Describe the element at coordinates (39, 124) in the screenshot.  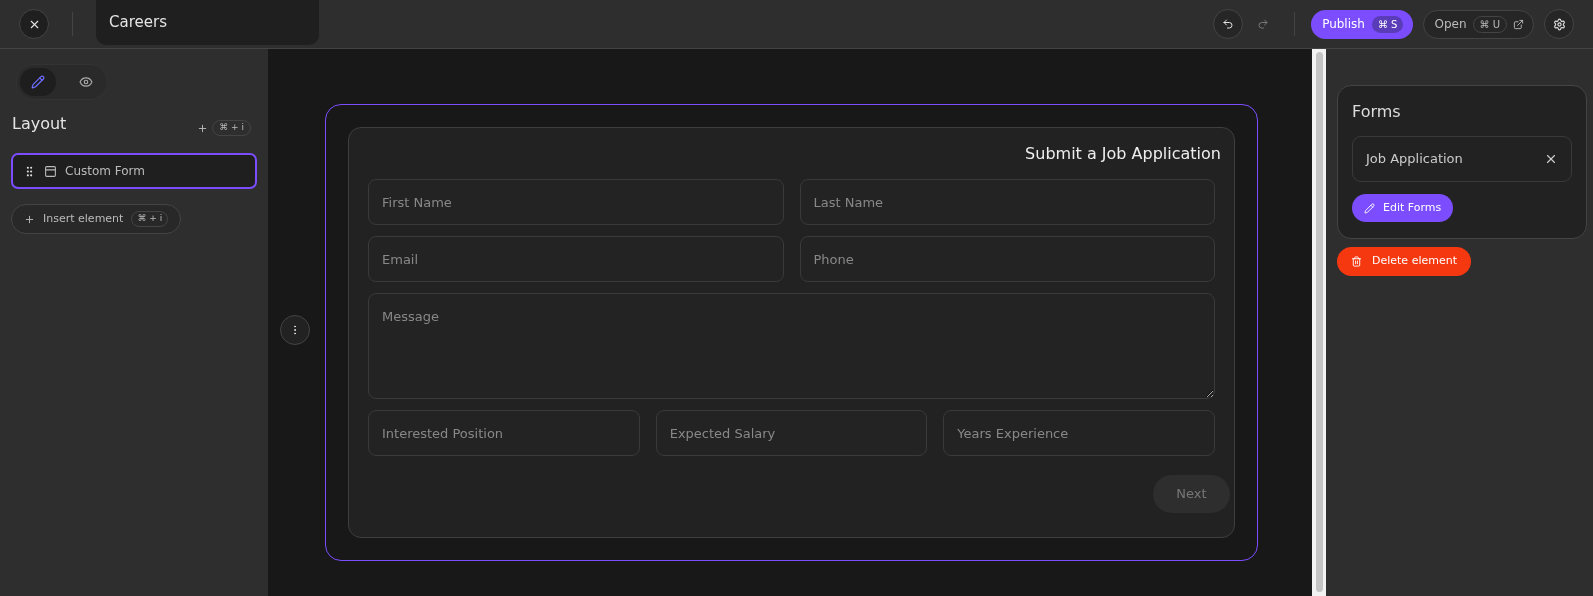
I see `layout-heading: Layout` at that location.